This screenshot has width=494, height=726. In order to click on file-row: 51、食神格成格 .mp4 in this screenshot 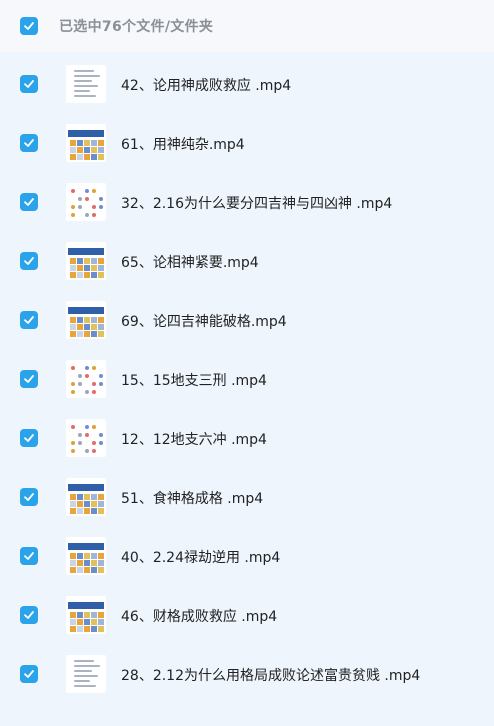, I will do `click(247, 497)`.